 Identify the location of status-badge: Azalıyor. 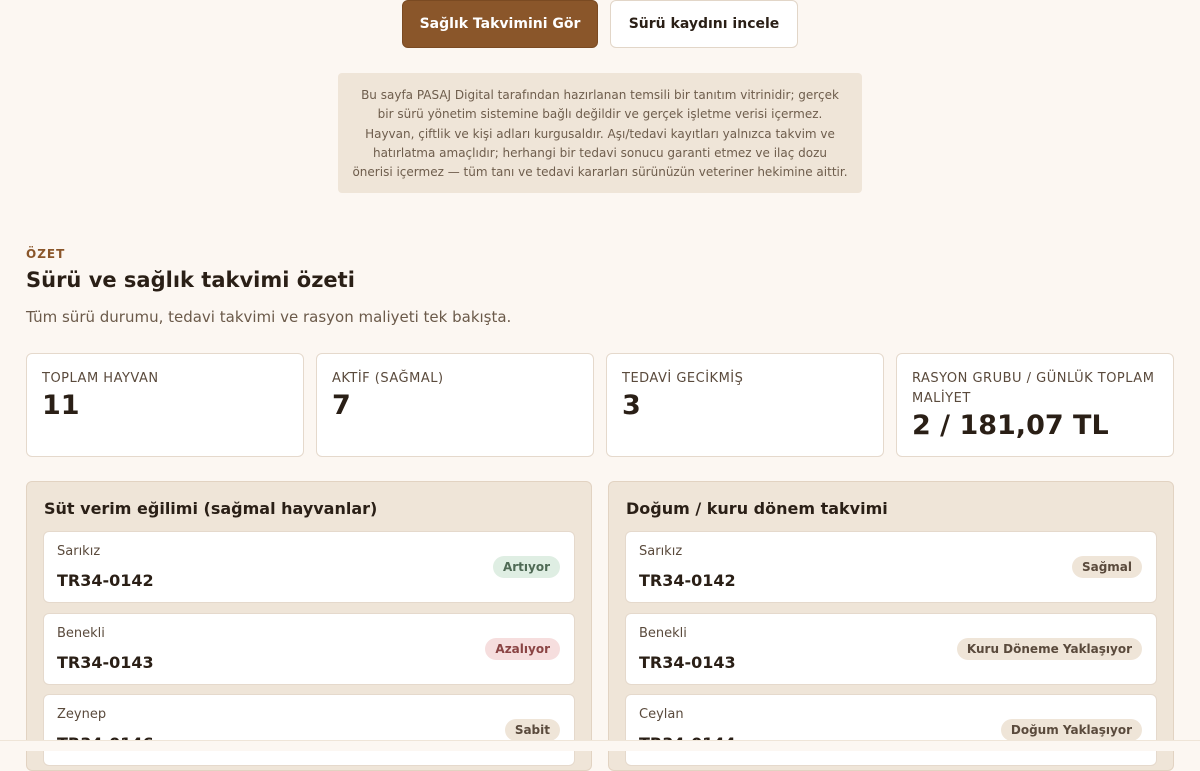
(522, 649).